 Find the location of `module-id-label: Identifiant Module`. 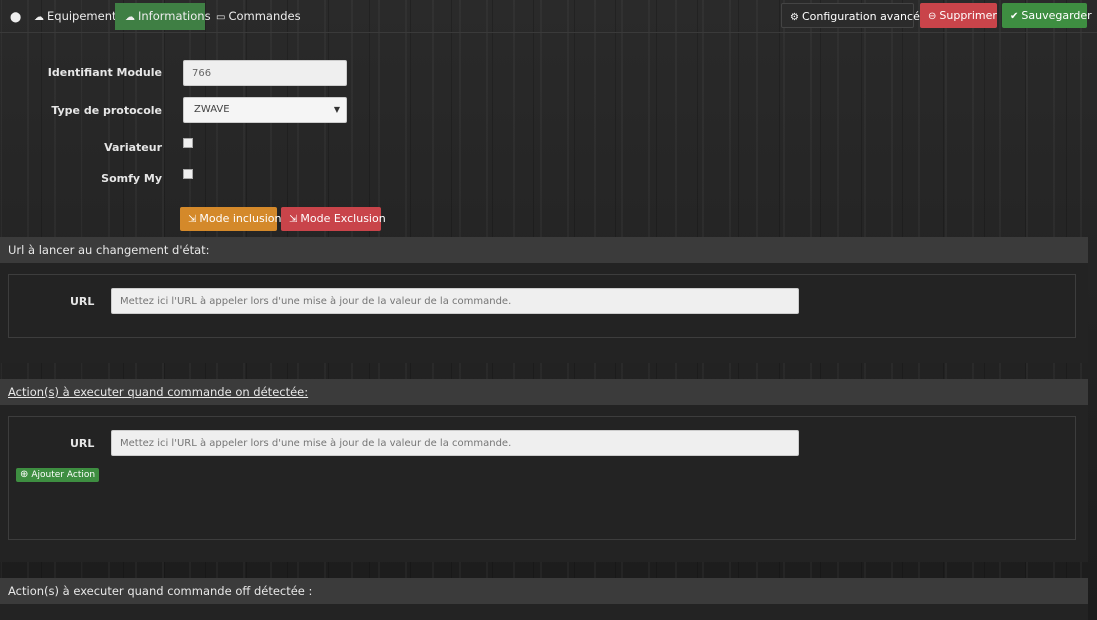

module-id-label: Identifiant Module is located at coordinates (104, 72).